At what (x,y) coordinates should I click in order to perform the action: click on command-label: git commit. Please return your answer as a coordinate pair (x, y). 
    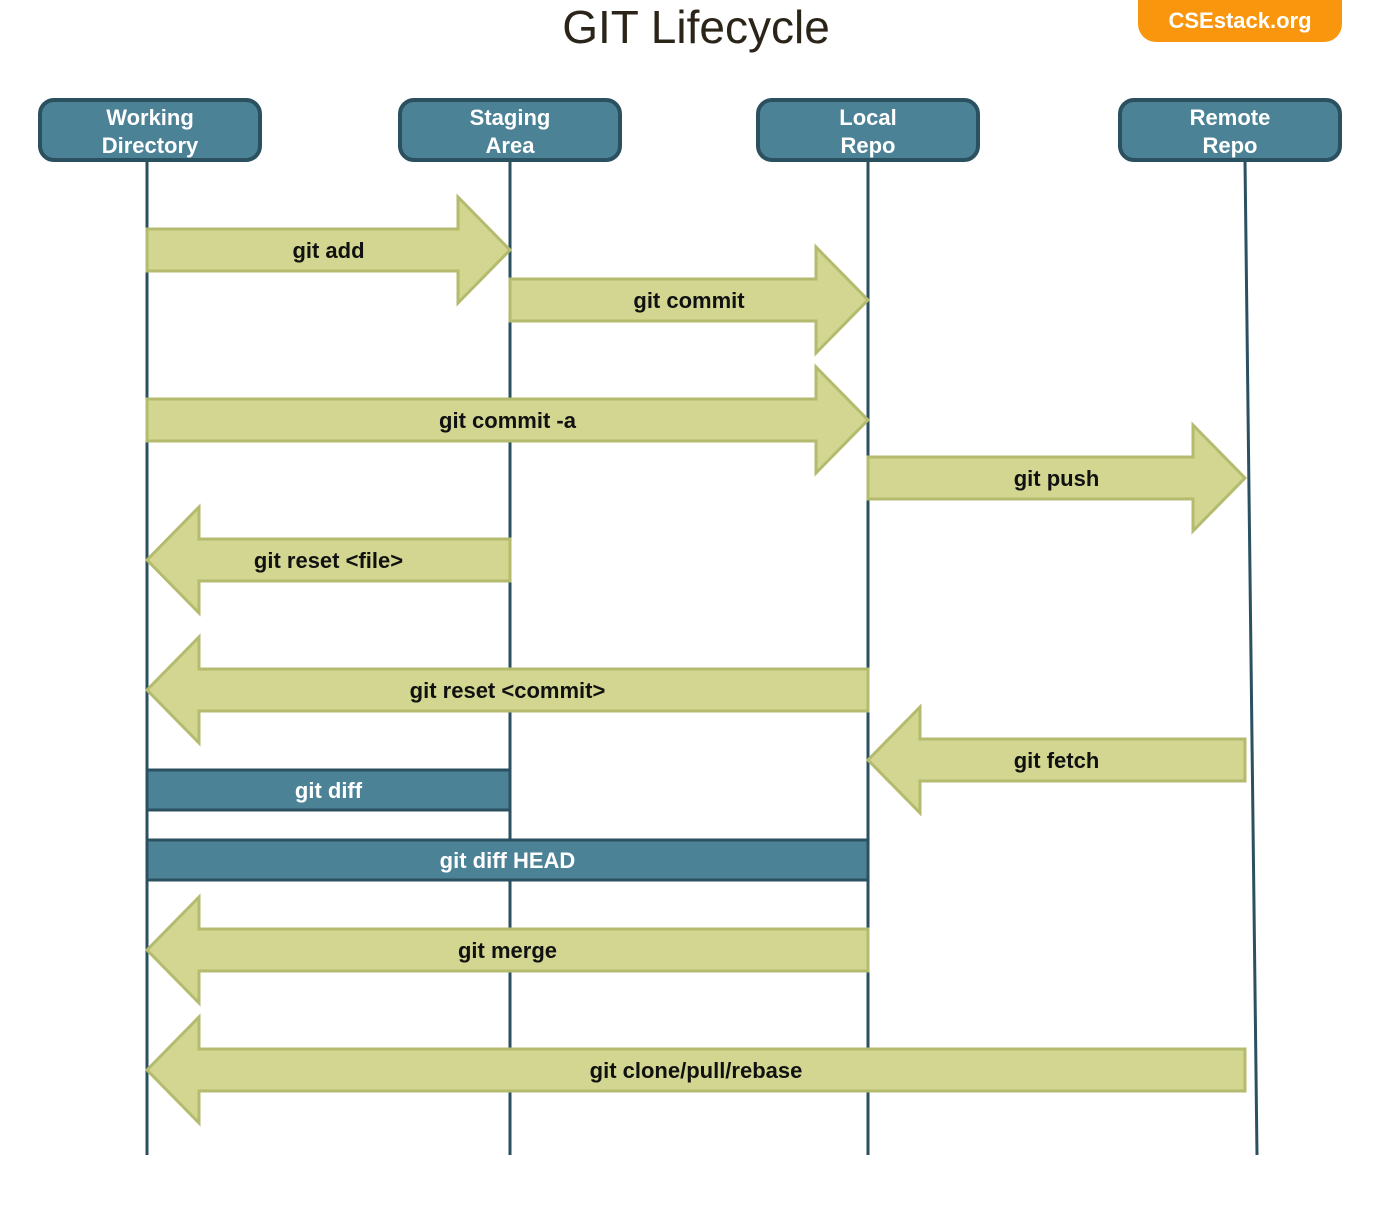
    Looking at the image, I should click on (689, 300).